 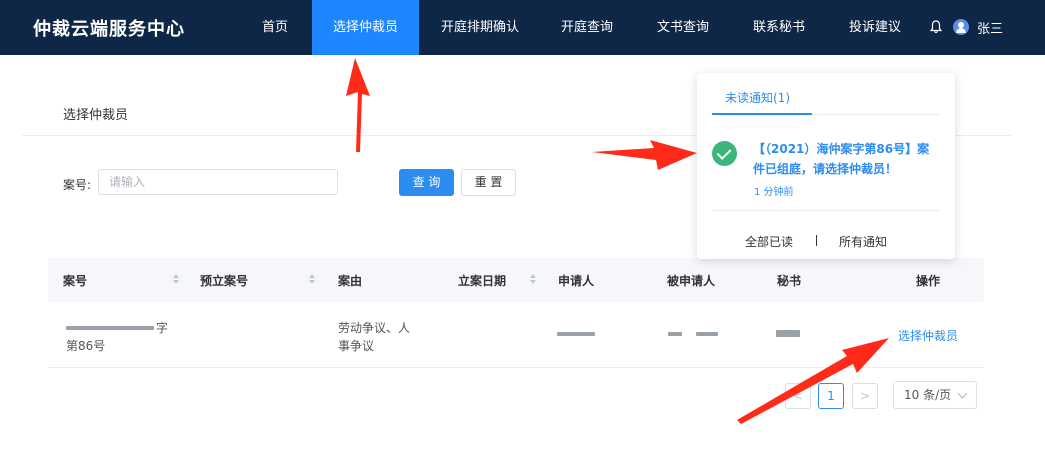 What do you see at coordinates (576, 281) in the screenshot?
I see `col-applicant: 申请人` at bounding box center [576, 281].